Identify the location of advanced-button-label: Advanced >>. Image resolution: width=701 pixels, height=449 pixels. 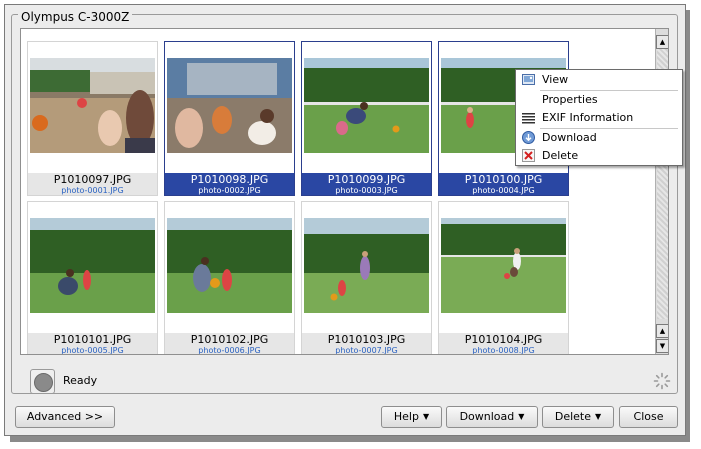
(65, 416).